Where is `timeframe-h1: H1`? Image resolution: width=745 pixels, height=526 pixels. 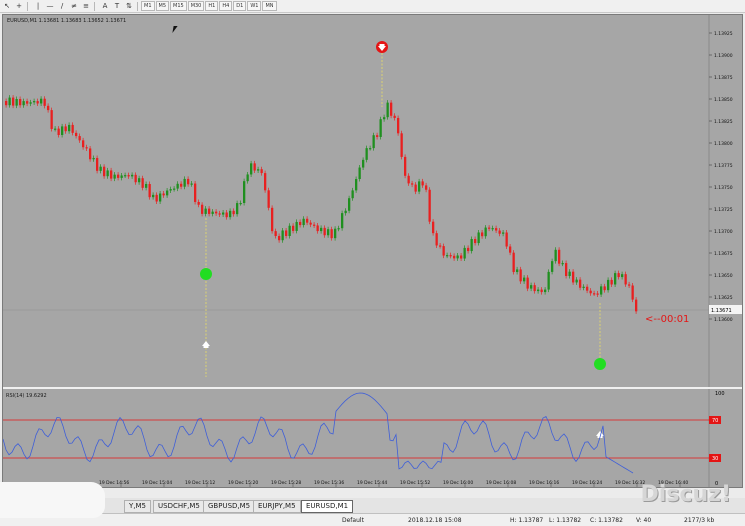
timeframe-h1: H1 is located at coordinates (212, 6).